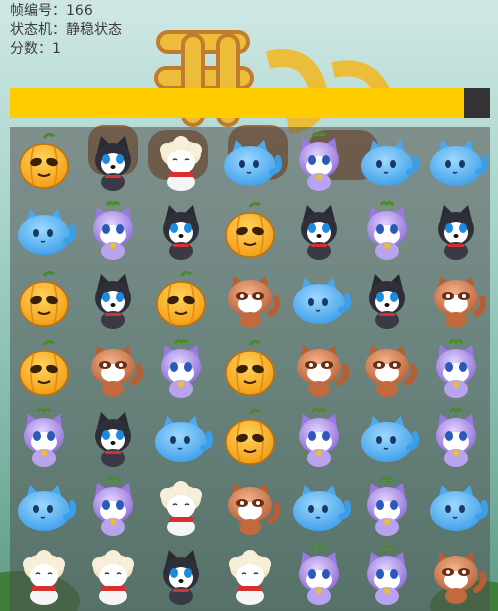 This screenshot has height=611, width=498. Describe the element at coordinates (66, 49) in the screenshot. I see `score-display: 分数： 1` at that location.